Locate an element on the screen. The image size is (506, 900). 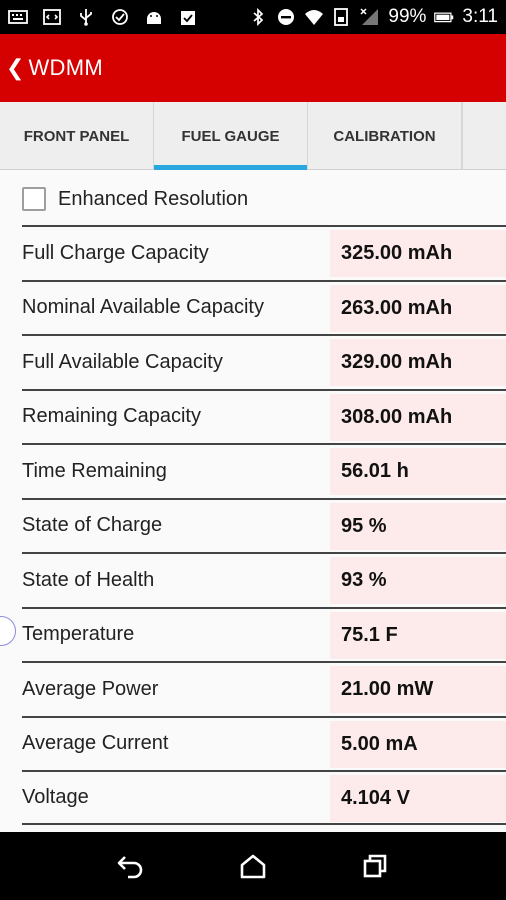
signal-icon is located at coordinates (370, 17).